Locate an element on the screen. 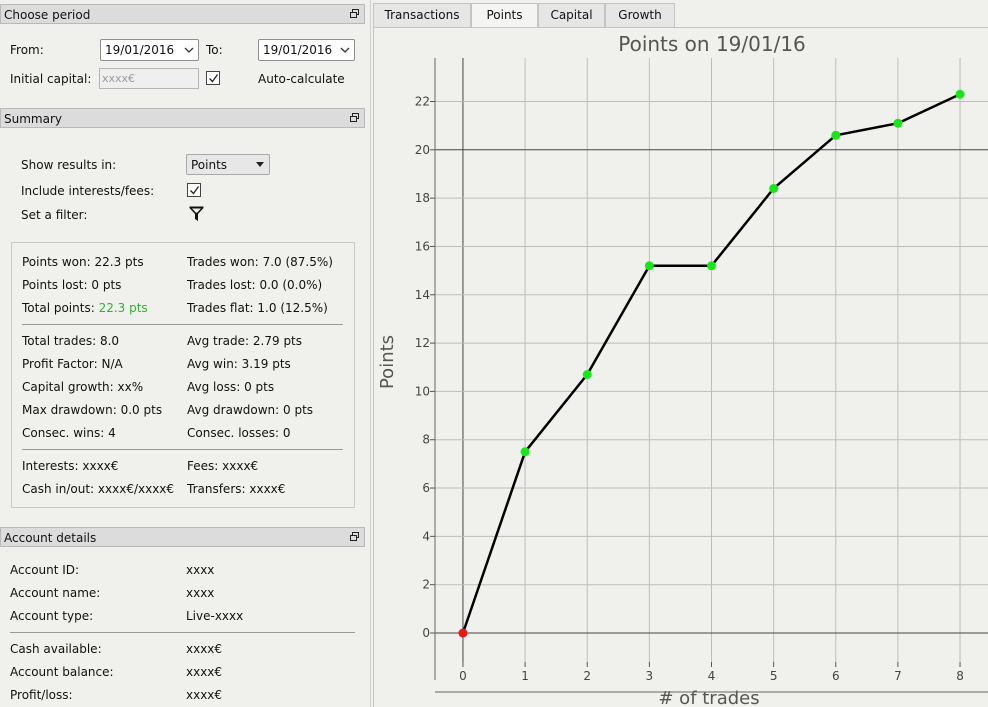 Image resolution: width=988 pixels, height=707 pixels. stat-value: N/A is located at coordinates (112, 364).